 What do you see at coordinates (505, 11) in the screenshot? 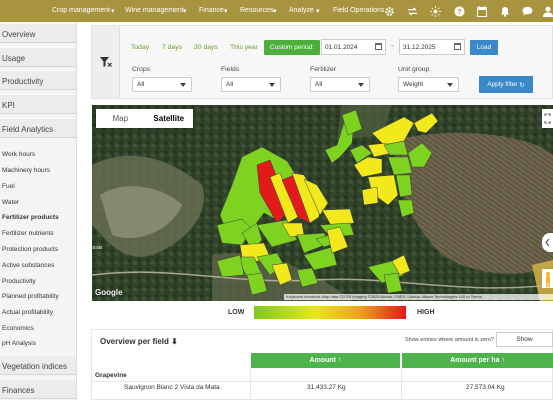
I see `bell-icon` at bounding box center [505, 11].